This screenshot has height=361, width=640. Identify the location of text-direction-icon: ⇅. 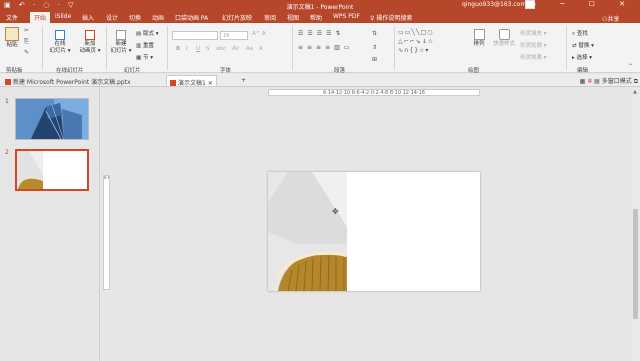
(374, 33).